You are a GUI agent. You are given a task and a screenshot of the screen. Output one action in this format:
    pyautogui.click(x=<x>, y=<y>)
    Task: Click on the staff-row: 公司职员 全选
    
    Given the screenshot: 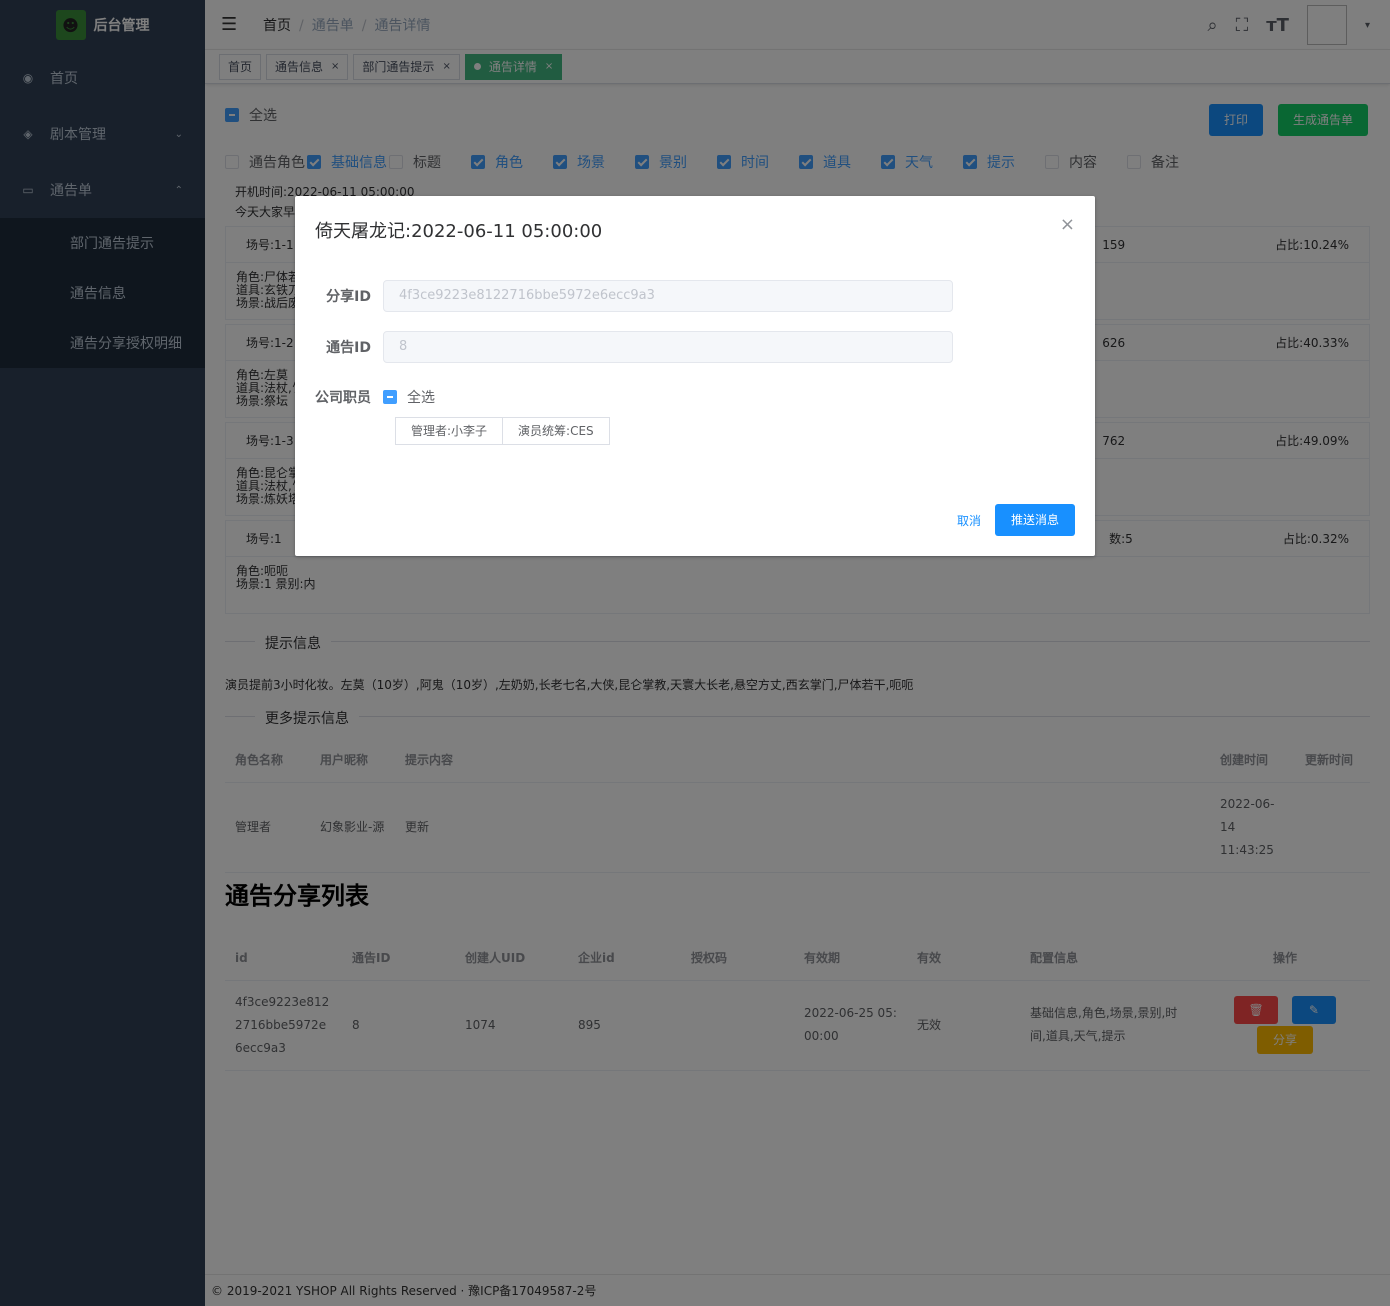 What is the action you would take?
    pyautogui.click(x=365, y=397)
    